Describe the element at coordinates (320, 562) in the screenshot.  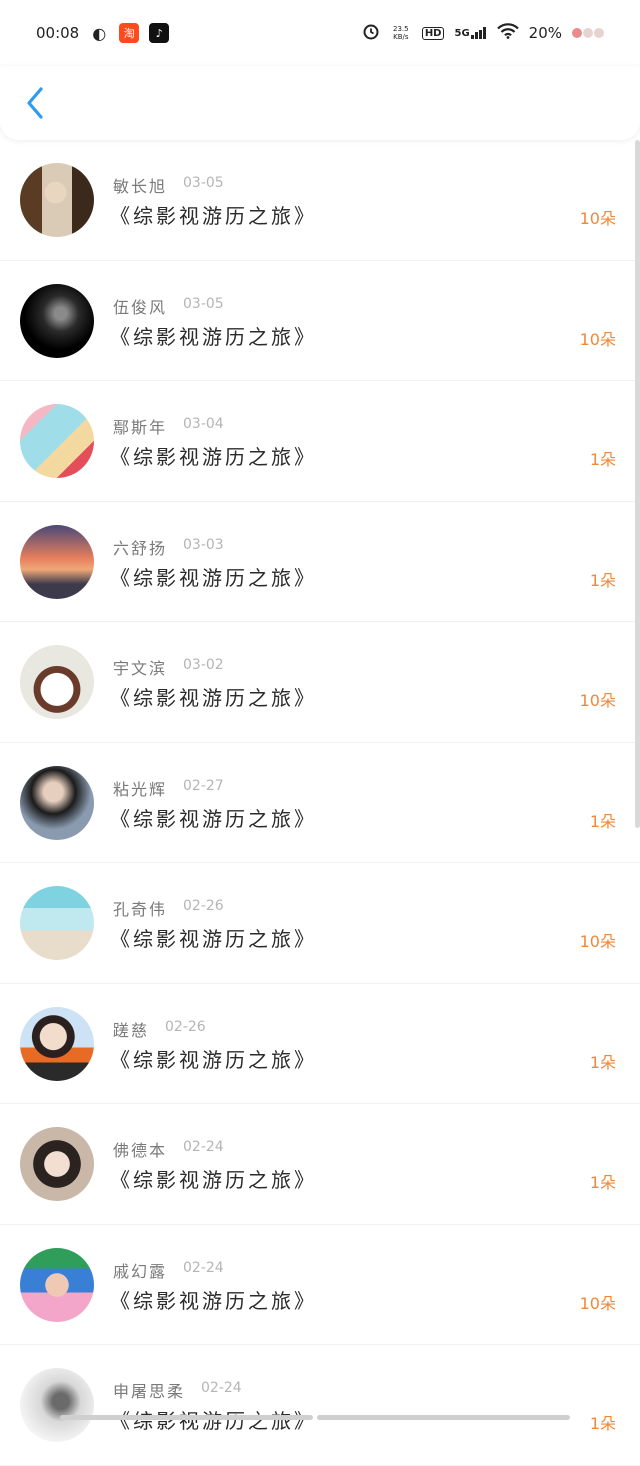
I see `list-item: 六舒扬 03-03 《综影视游历之旅》 1朵` at that location.